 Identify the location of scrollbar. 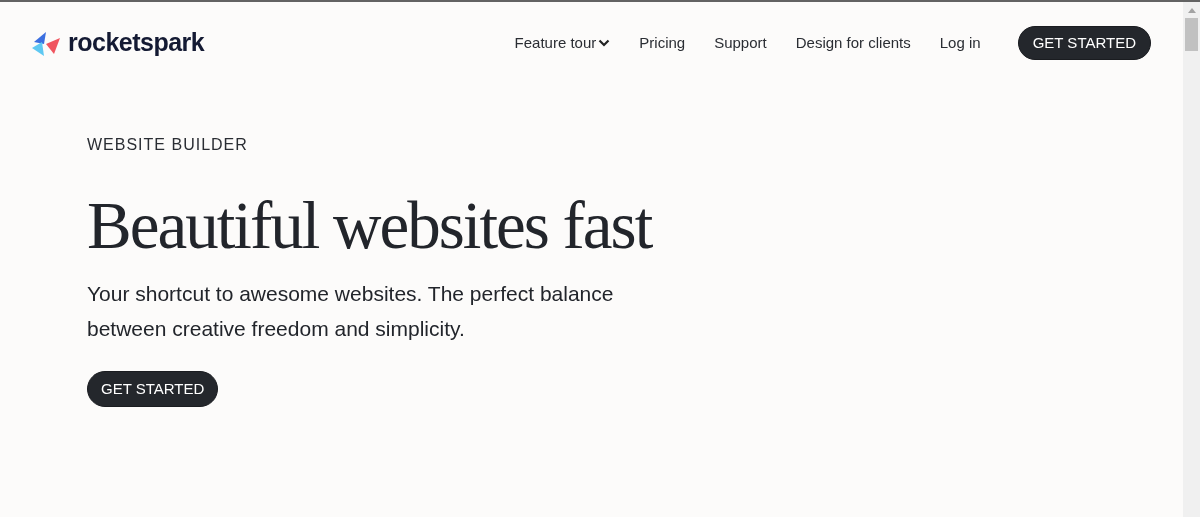
(1191, 259).